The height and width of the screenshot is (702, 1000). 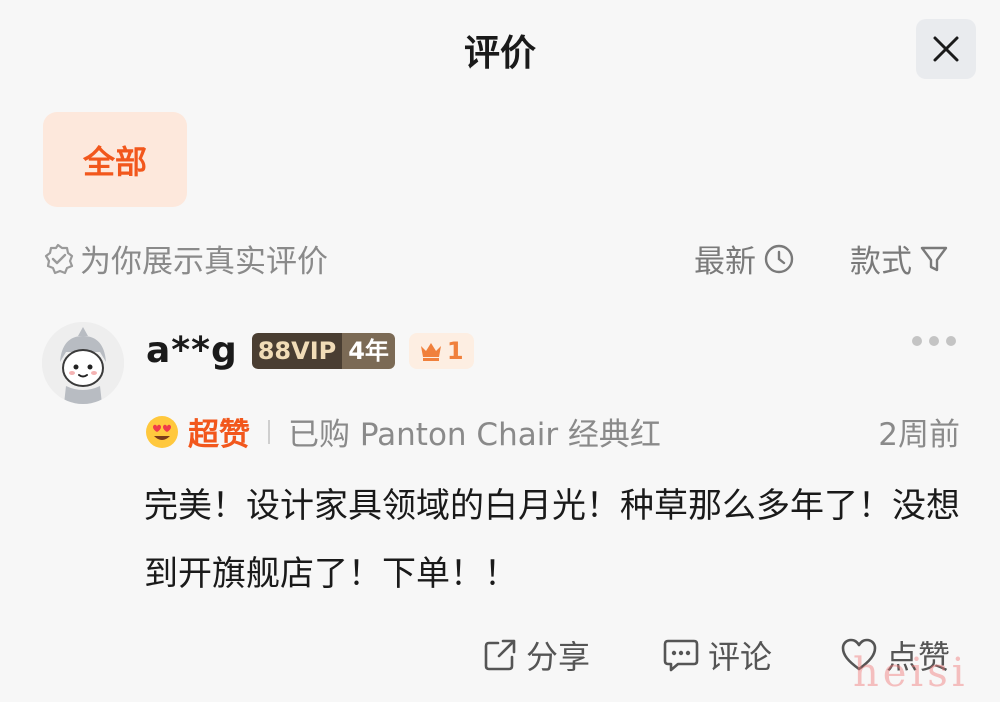 I want to click on user-row: a**g 88VIP 4年 1, so click(x=310, y=350).